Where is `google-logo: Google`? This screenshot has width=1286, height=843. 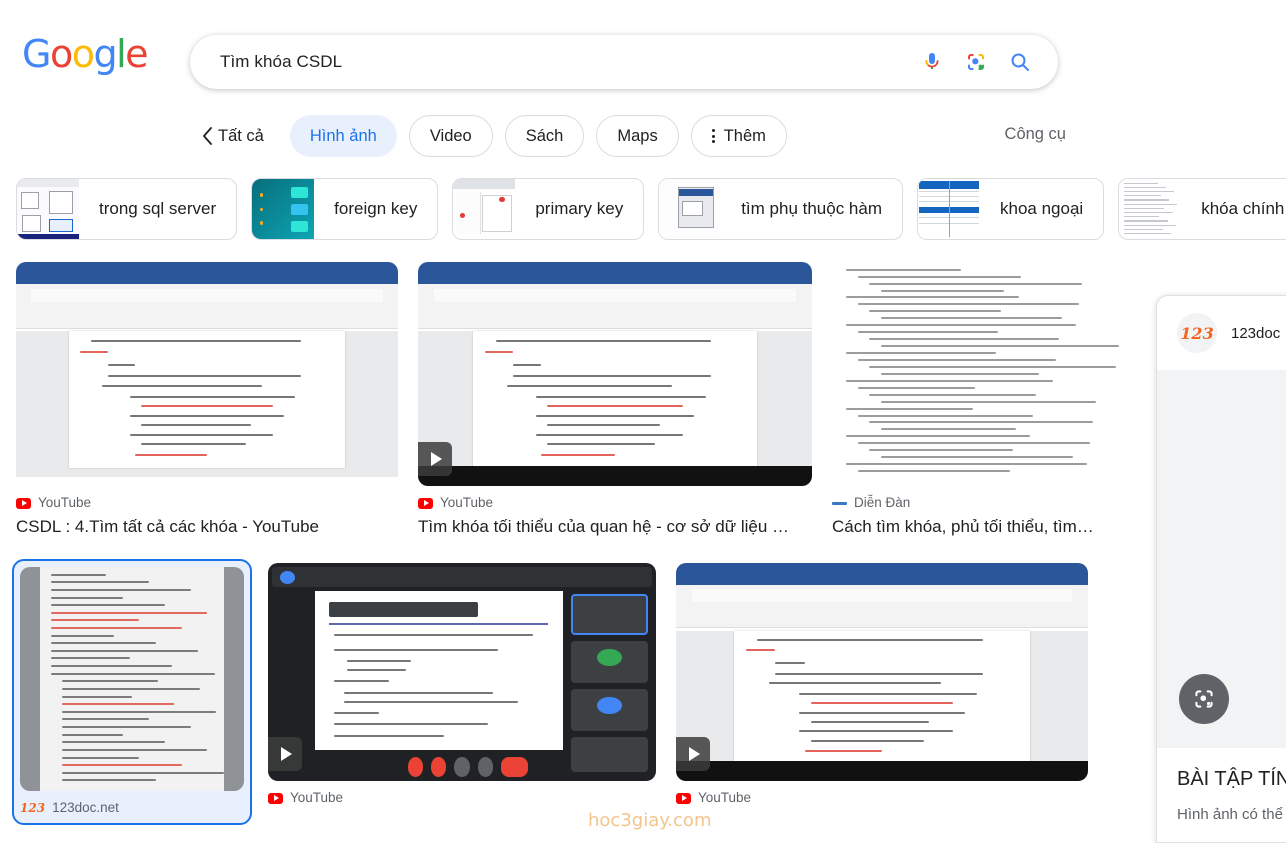
google-logo: Google is located at coordinates (85, 54).